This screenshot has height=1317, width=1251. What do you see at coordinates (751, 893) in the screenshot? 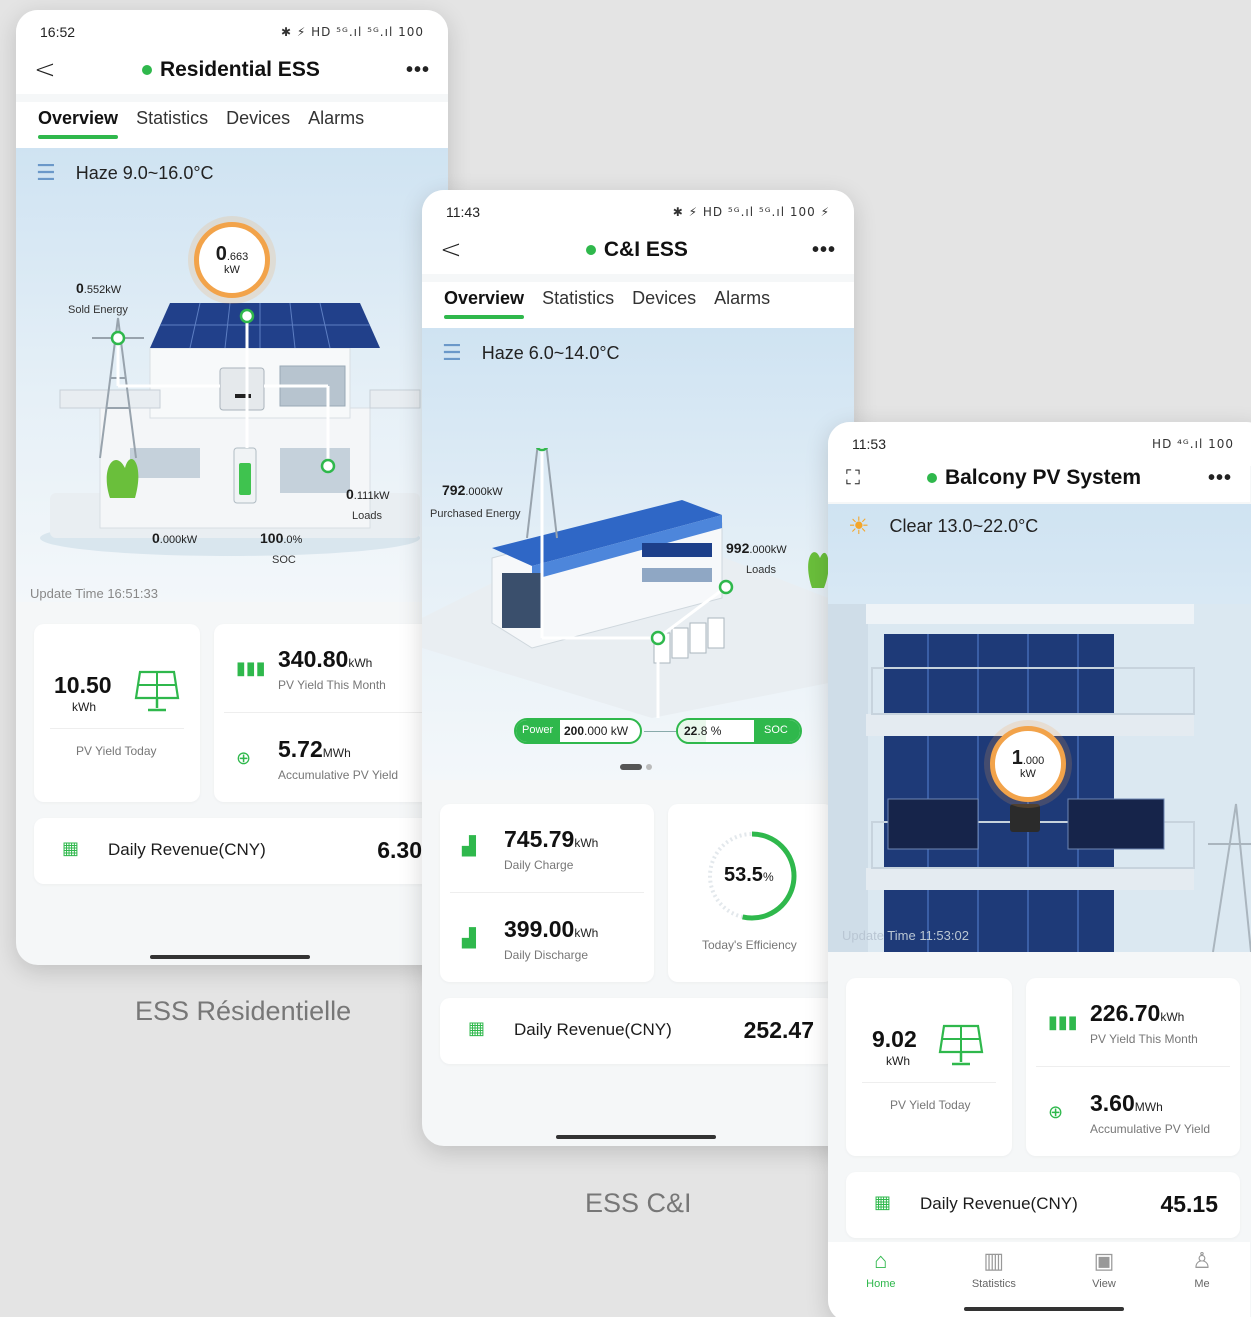
I see `efficiency-card: 53.5% Today's Efficiency` at bounding box center [751, 893].